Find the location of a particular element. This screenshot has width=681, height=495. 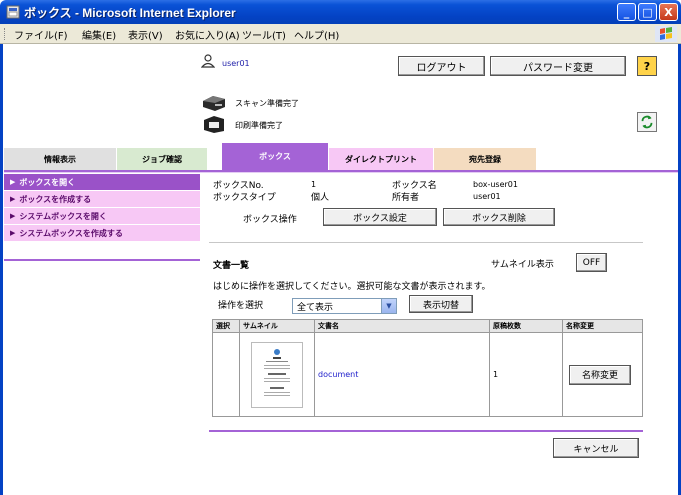

operation-label: 操作を選択 is located at coordinates (241, 306).